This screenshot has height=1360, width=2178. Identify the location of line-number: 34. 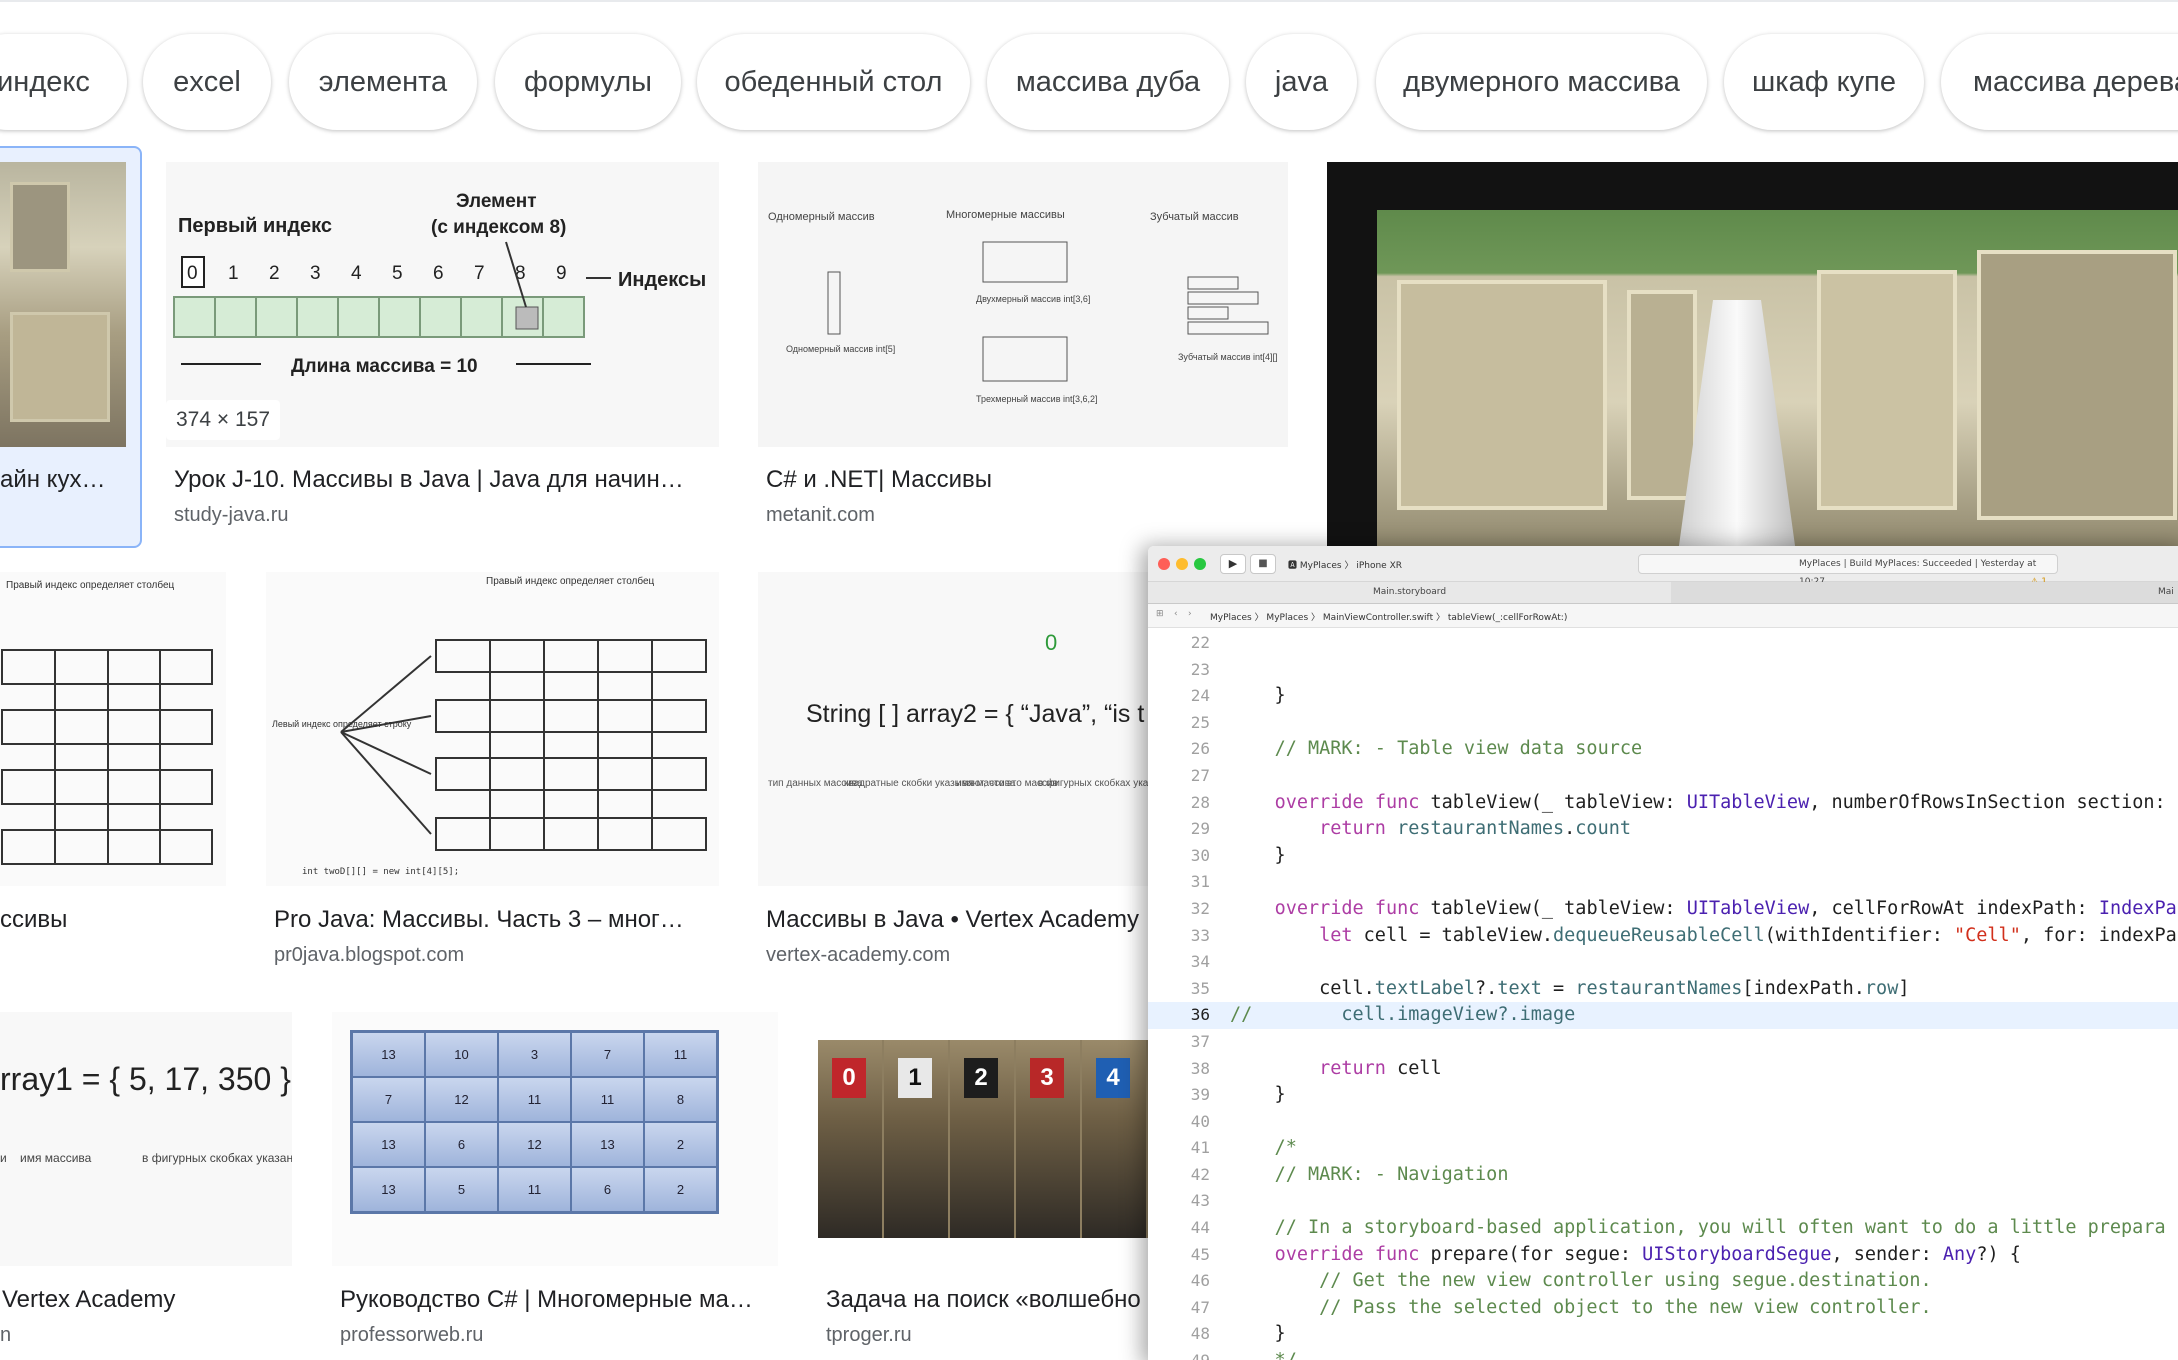
(1179, 962).